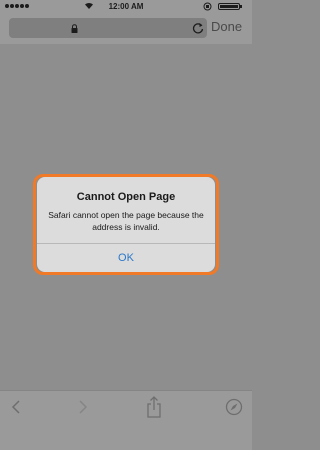 Image resolution: width=320 pixels, height=450 pixels. I want to click on alert-title: Cannot Open Page, so click(126, 197).